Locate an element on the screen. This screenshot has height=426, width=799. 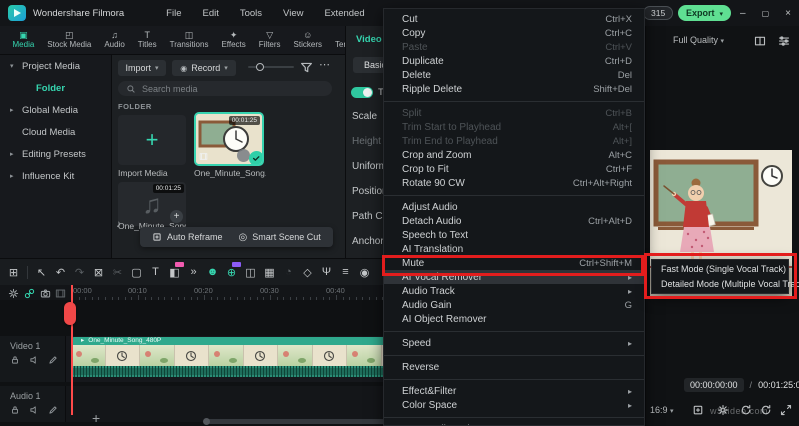
sidebar-item-influence-kit: ▸ Influence Kit is located at coordinates (55, 176).